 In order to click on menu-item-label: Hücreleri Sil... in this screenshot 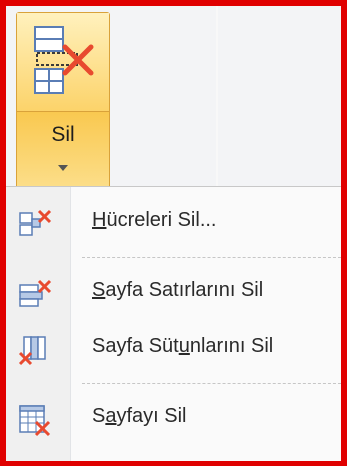, I will do `click(154, 220)`.